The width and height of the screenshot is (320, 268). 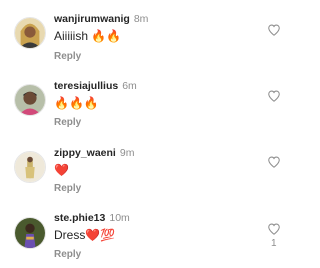 What do you see at coordinates (61, 170) in the screenshot?
I see `comment-text: ❤️` at bounding box center [61, 170].